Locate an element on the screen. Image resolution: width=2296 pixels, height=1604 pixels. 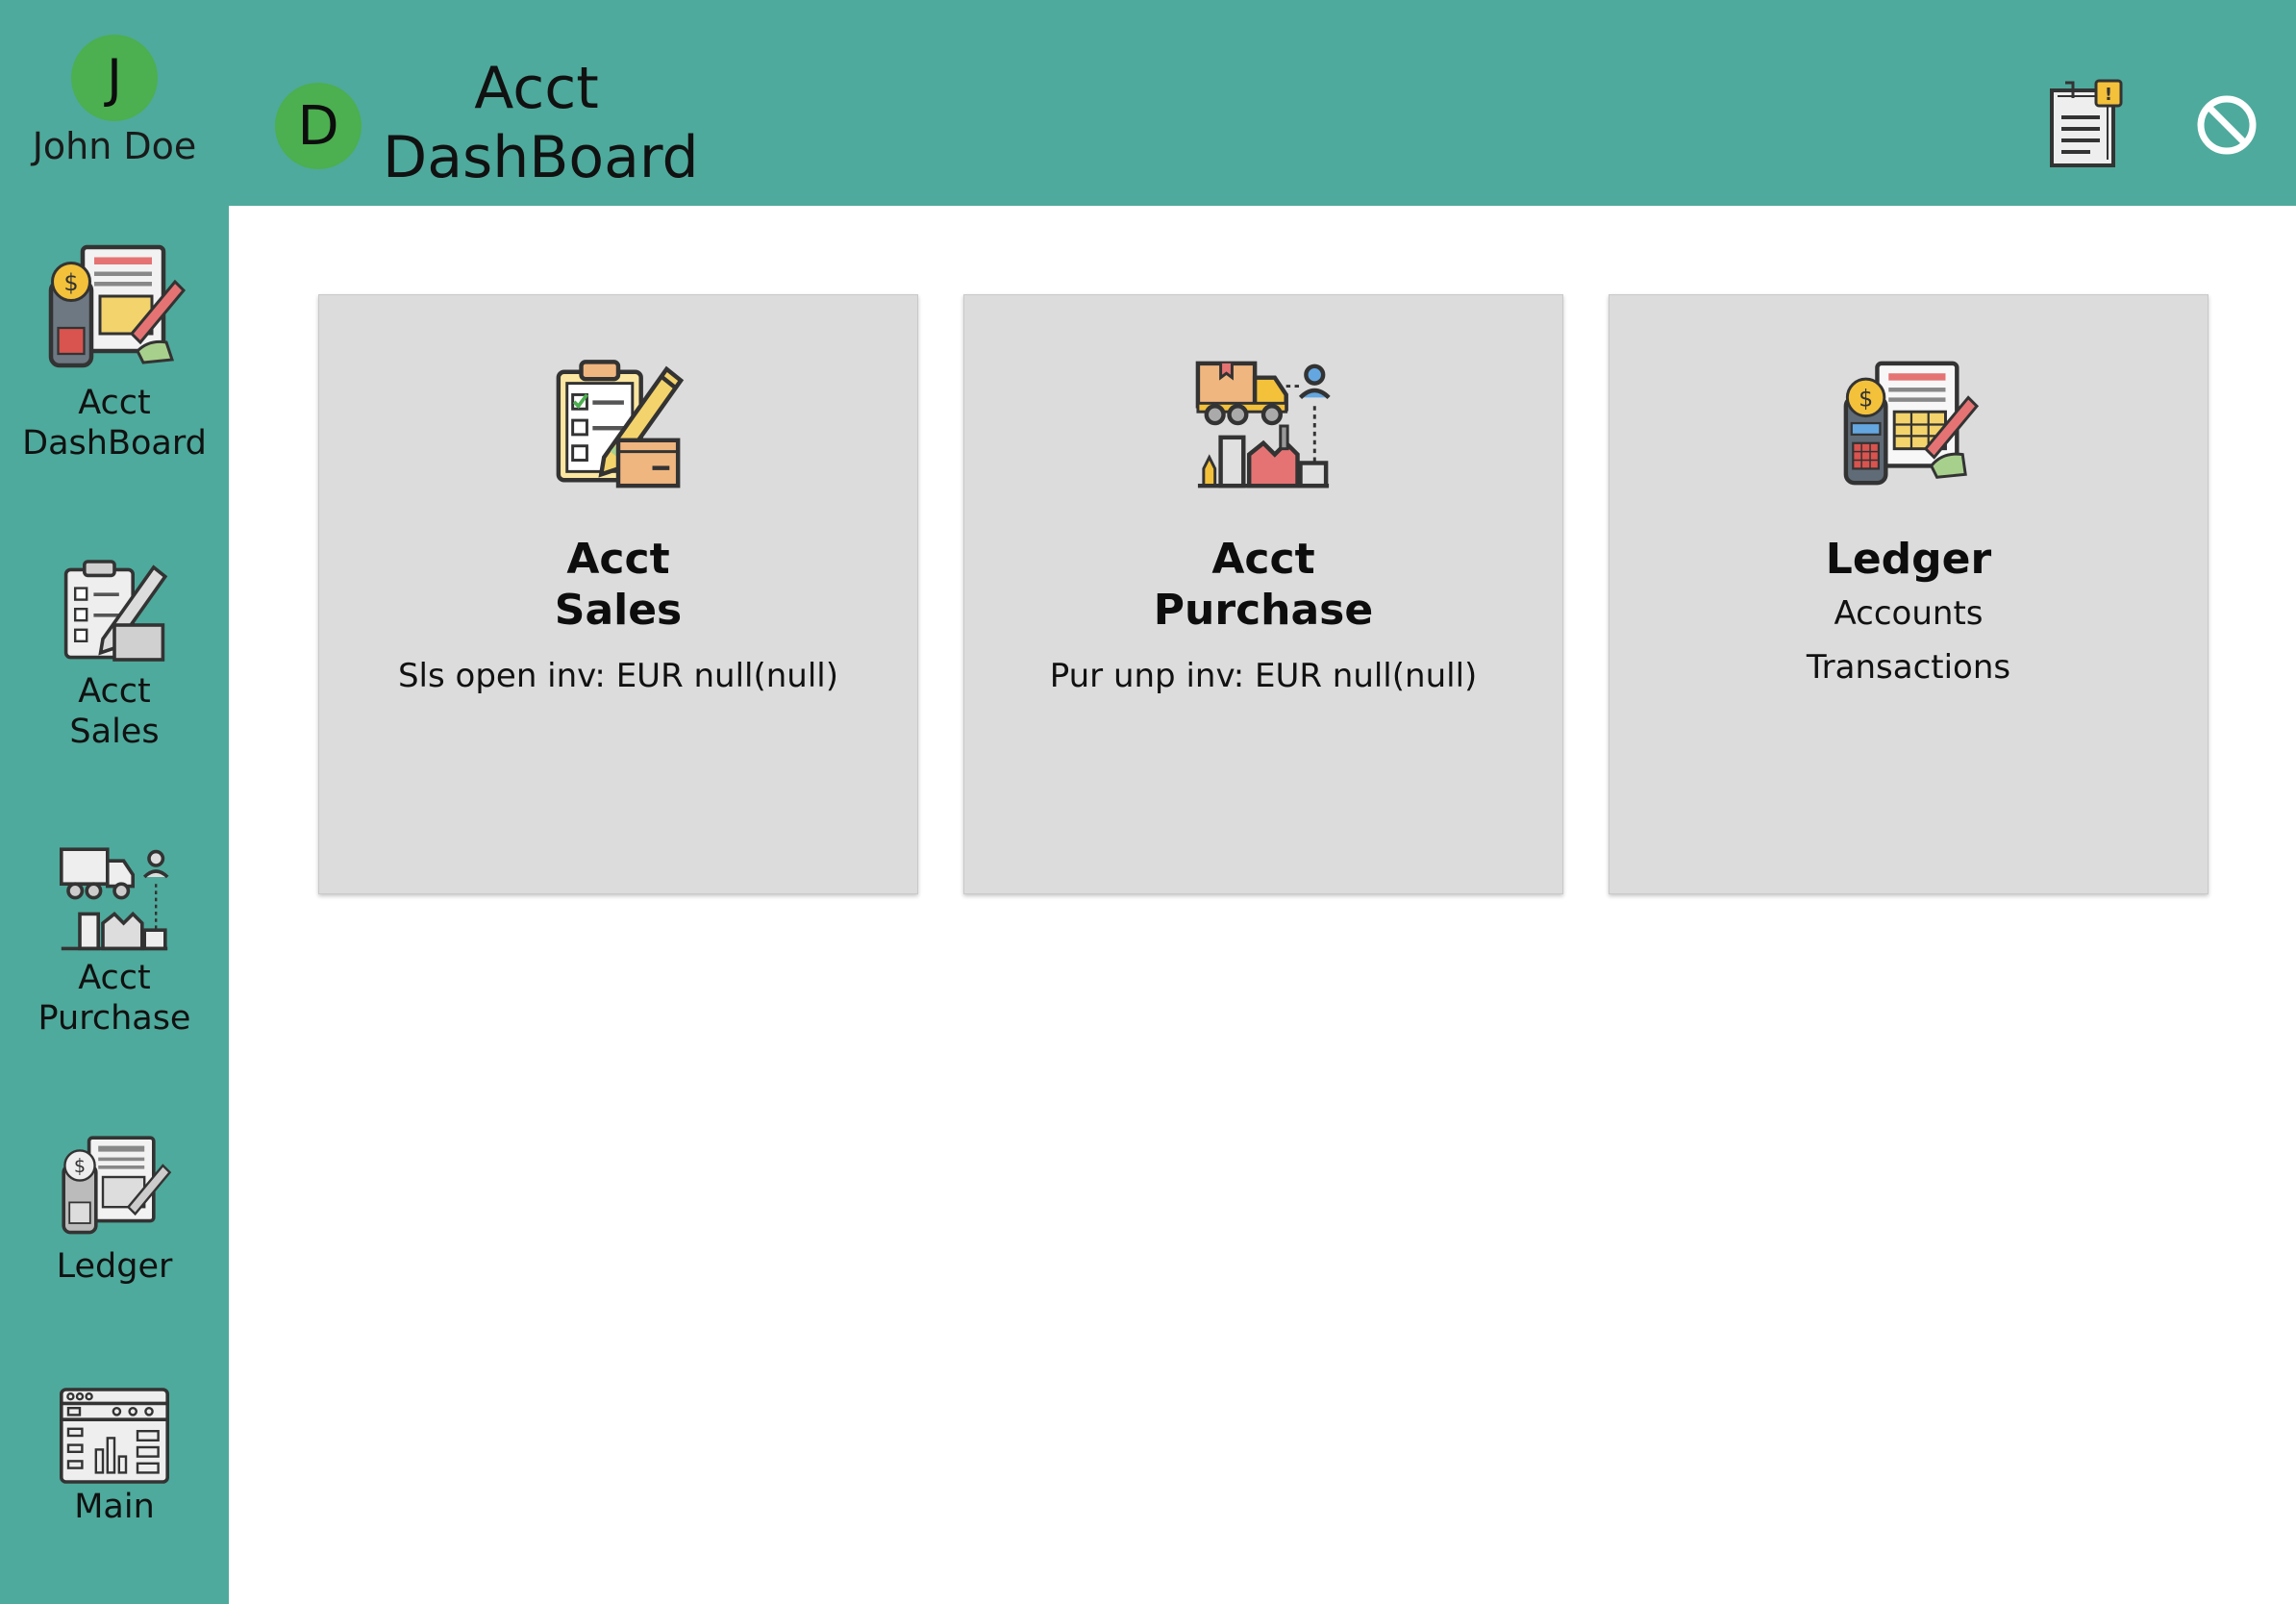
sidebar-item-acct-dashboard: $ Acct DashBoard is located at coordinates (114, 351).